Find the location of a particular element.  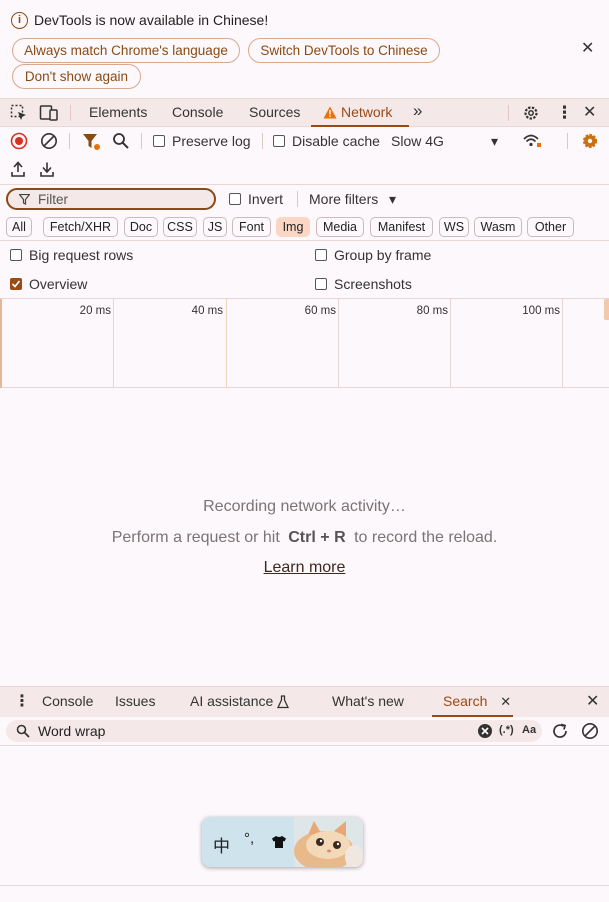

overview-checkbox is located at coordinates (16, 284).